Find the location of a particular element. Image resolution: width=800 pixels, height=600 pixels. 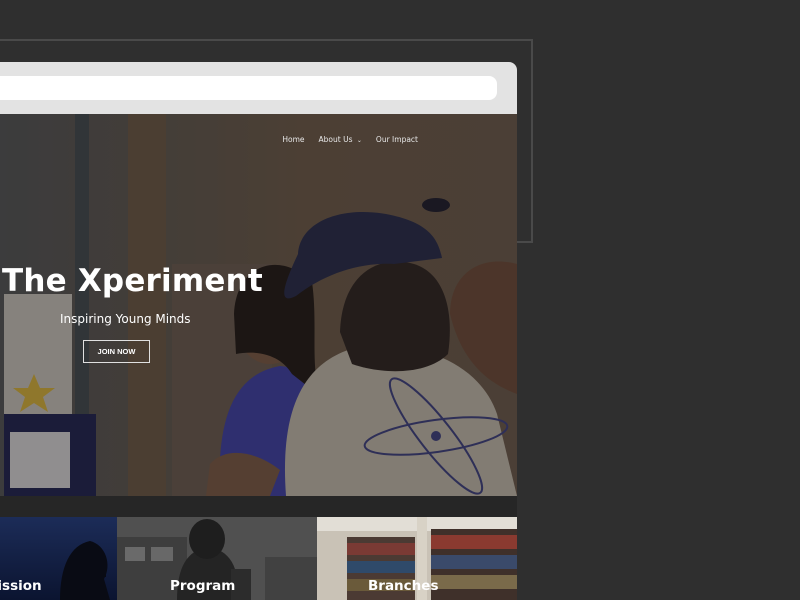

browser-toolbar is located at coordinates (258, 88).